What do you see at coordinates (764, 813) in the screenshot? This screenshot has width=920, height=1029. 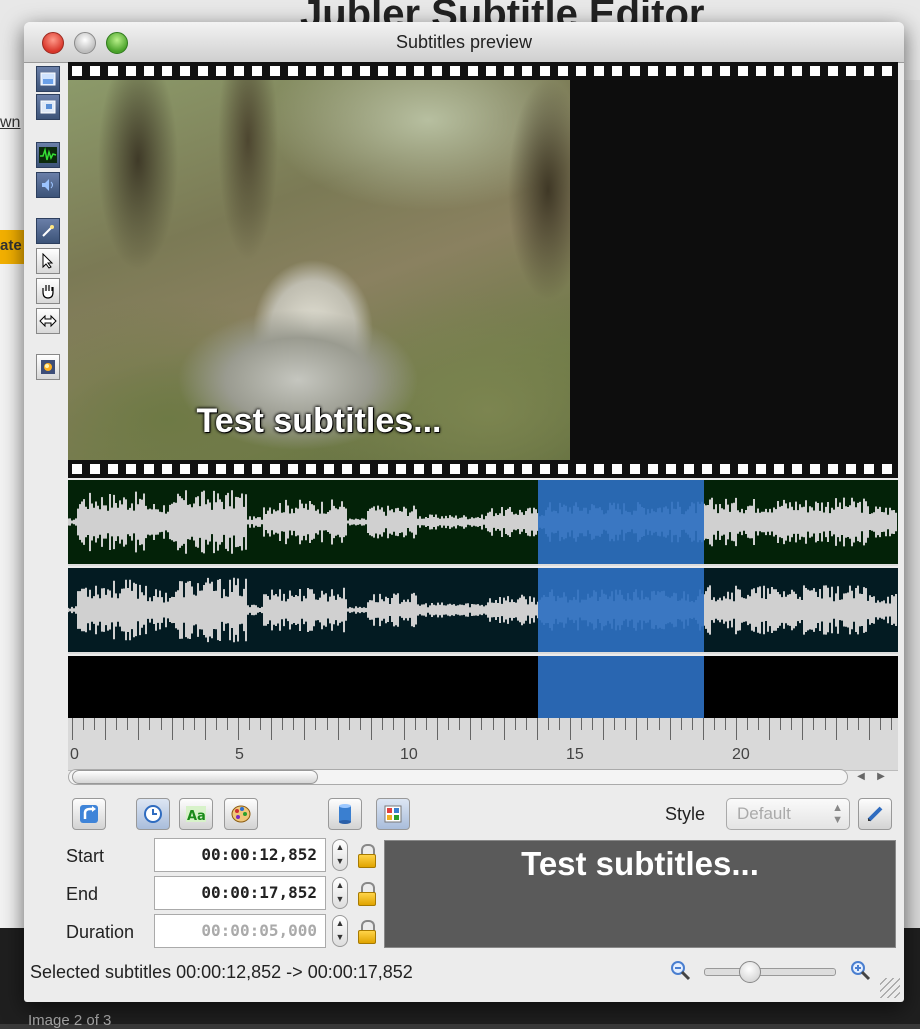 I see `style-select-value: Default` at bounding box center [764, 813].